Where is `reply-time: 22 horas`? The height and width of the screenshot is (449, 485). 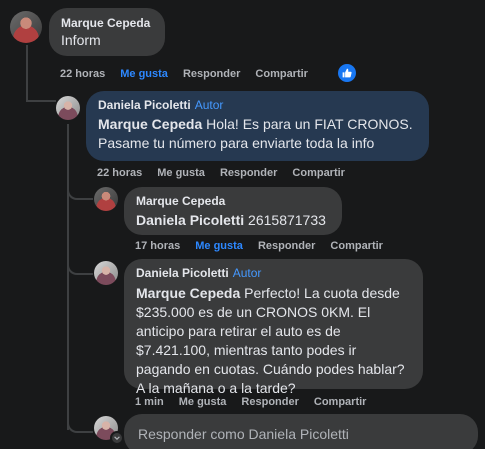 reply-time: 22 horas is located at coordinates (119, 173).